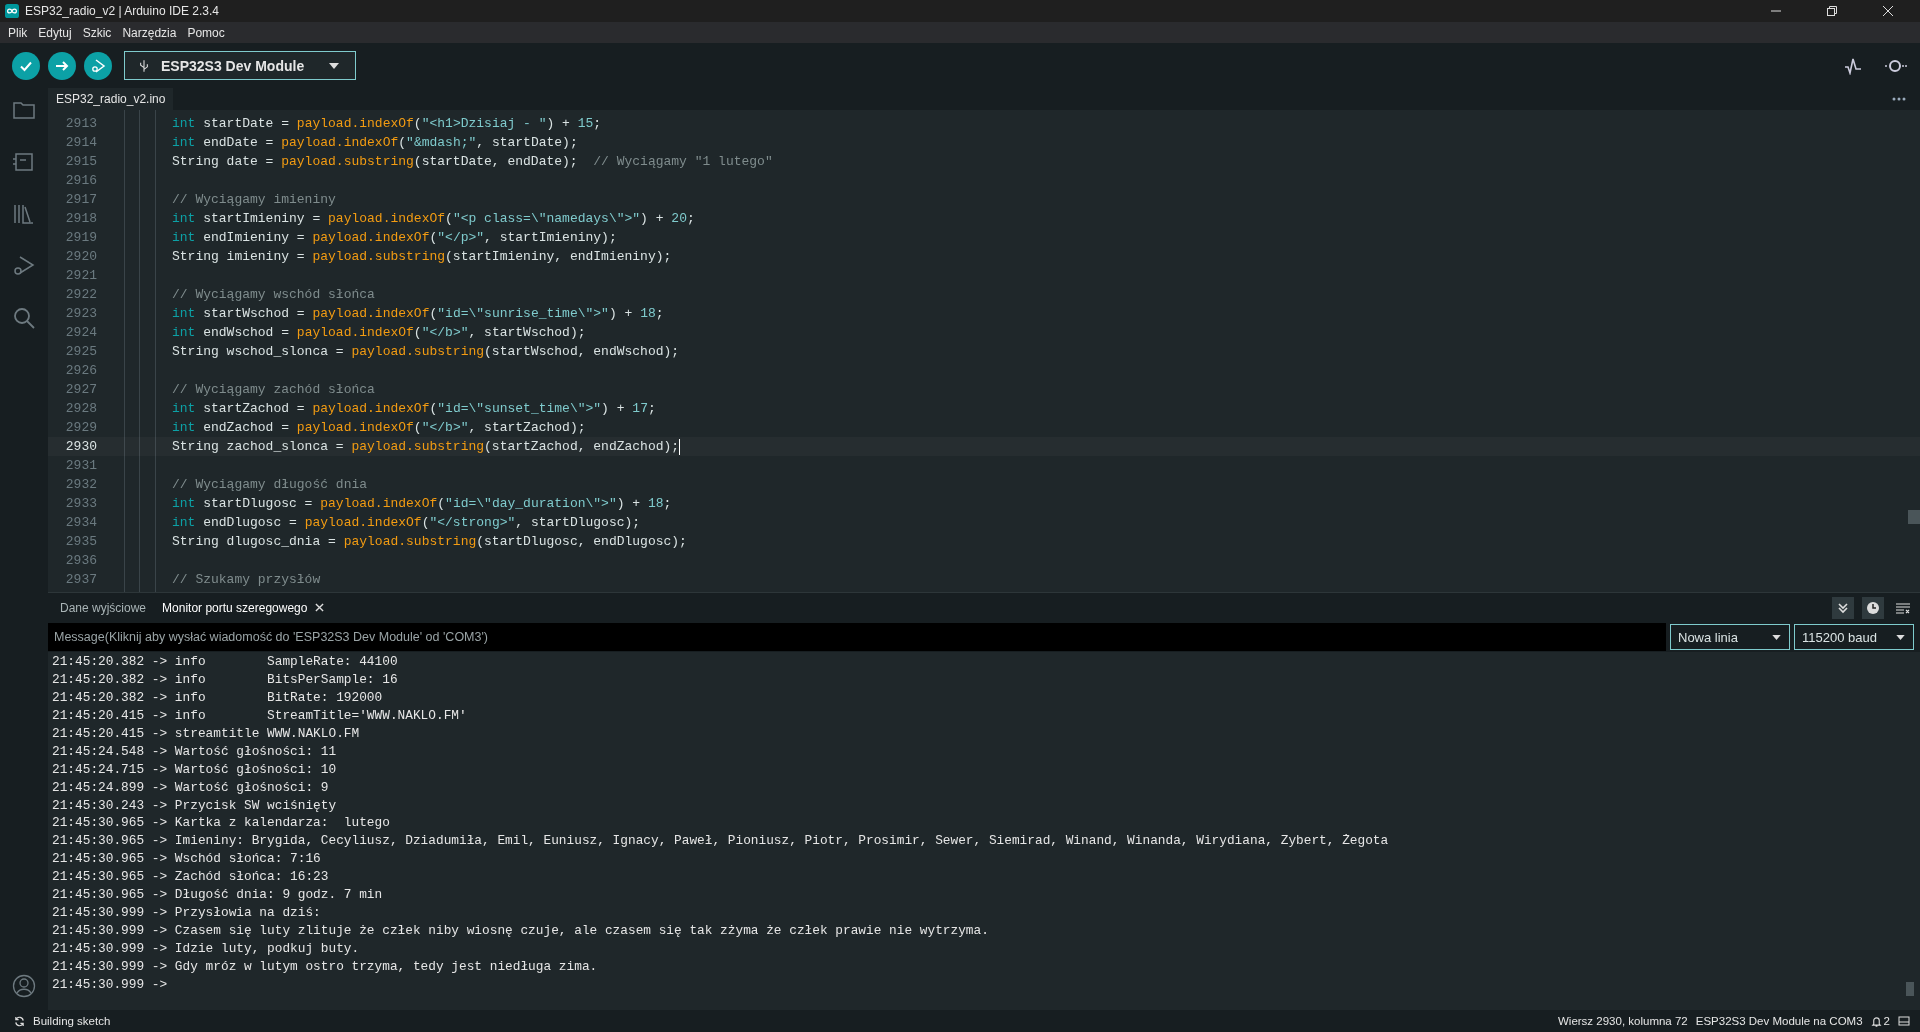 The image size is (1920, 1032). I want to click on menu-item: Szkic, so click(97, 32).